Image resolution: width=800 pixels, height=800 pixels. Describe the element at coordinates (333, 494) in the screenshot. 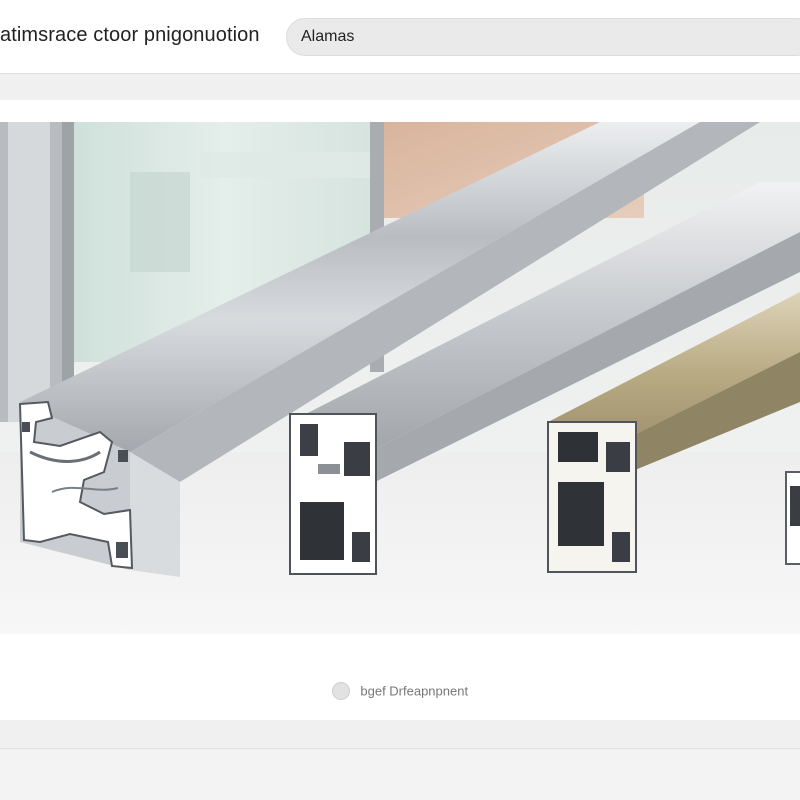

I see `profile-2-cross-section` at that location.